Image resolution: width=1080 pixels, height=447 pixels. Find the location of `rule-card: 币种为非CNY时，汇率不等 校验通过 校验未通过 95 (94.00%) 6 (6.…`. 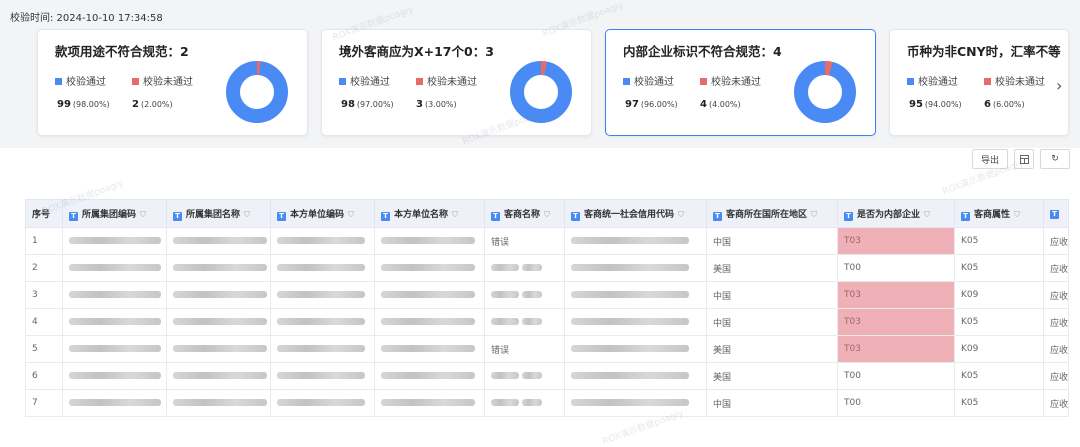

rule-card: 币种为非CNY时，汇率不等 校验通过 校验未通过 95 (94.00%) 6 (6.… is located at coordinates (979, 82).